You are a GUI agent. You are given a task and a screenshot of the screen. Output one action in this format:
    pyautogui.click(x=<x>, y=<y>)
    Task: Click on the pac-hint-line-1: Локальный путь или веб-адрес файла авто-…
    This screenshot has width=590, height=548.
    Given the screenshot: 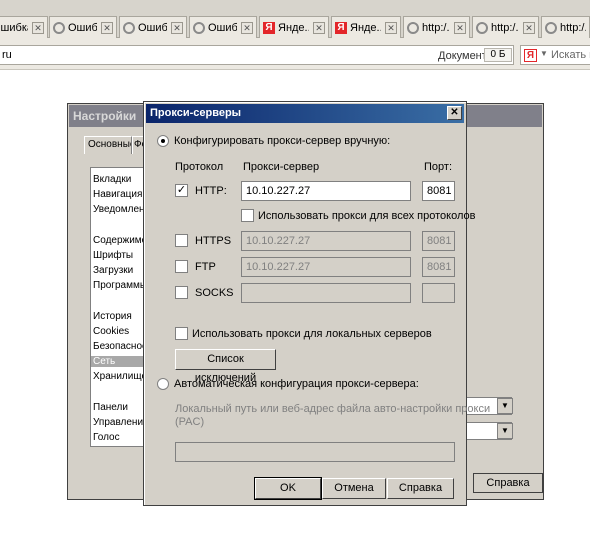 What is the action you would take?
    pyautogui.click(x=333, y=409)
    